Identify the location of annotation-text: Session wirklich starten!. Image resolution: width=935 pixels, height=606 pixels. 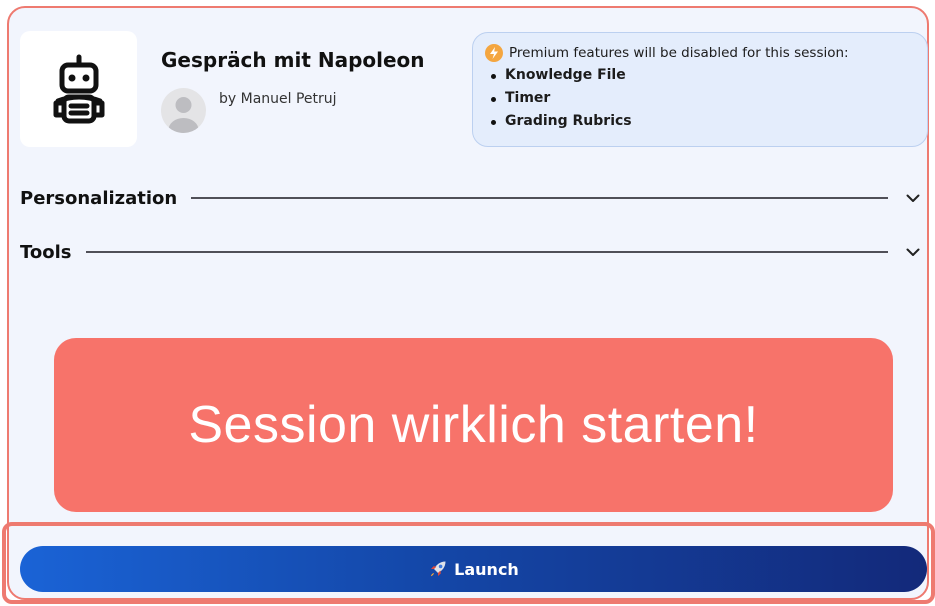
(473, 425).